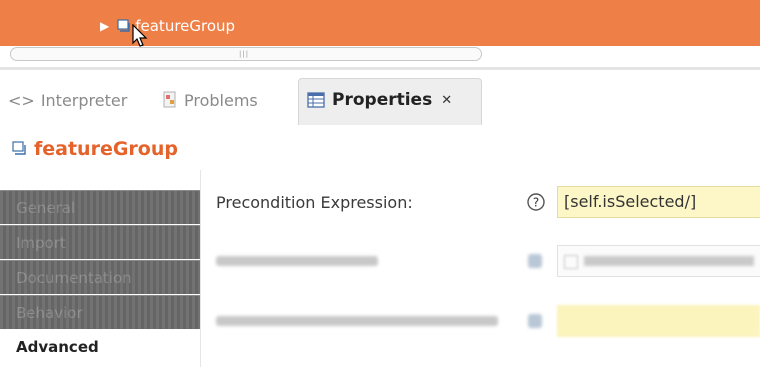  Describe the element at coordinates (221, 100) in the screenshot. I see `tab-problems-label: Problems` at that location.